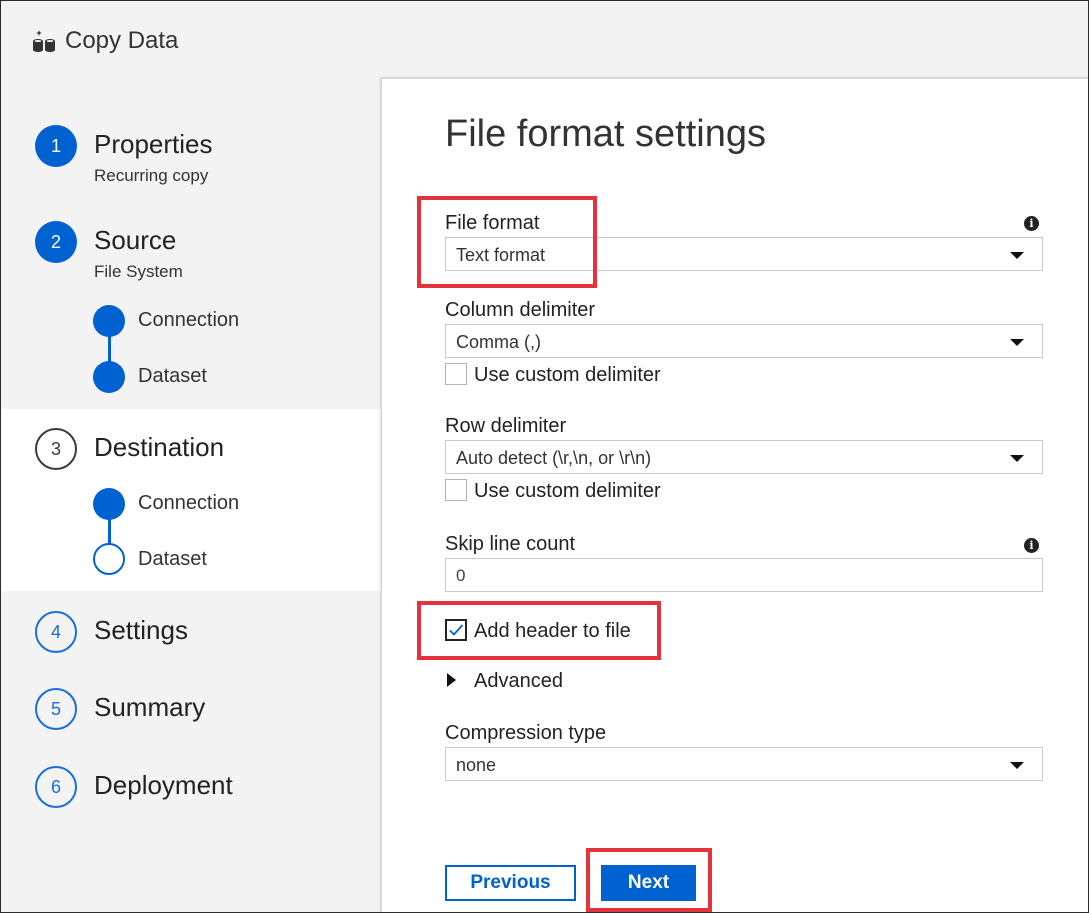 This screenshot has width=1089, height=913. Describe the element at coordinates (744, 764) in the screenshot. I see `compression-type-select: none` at that location.